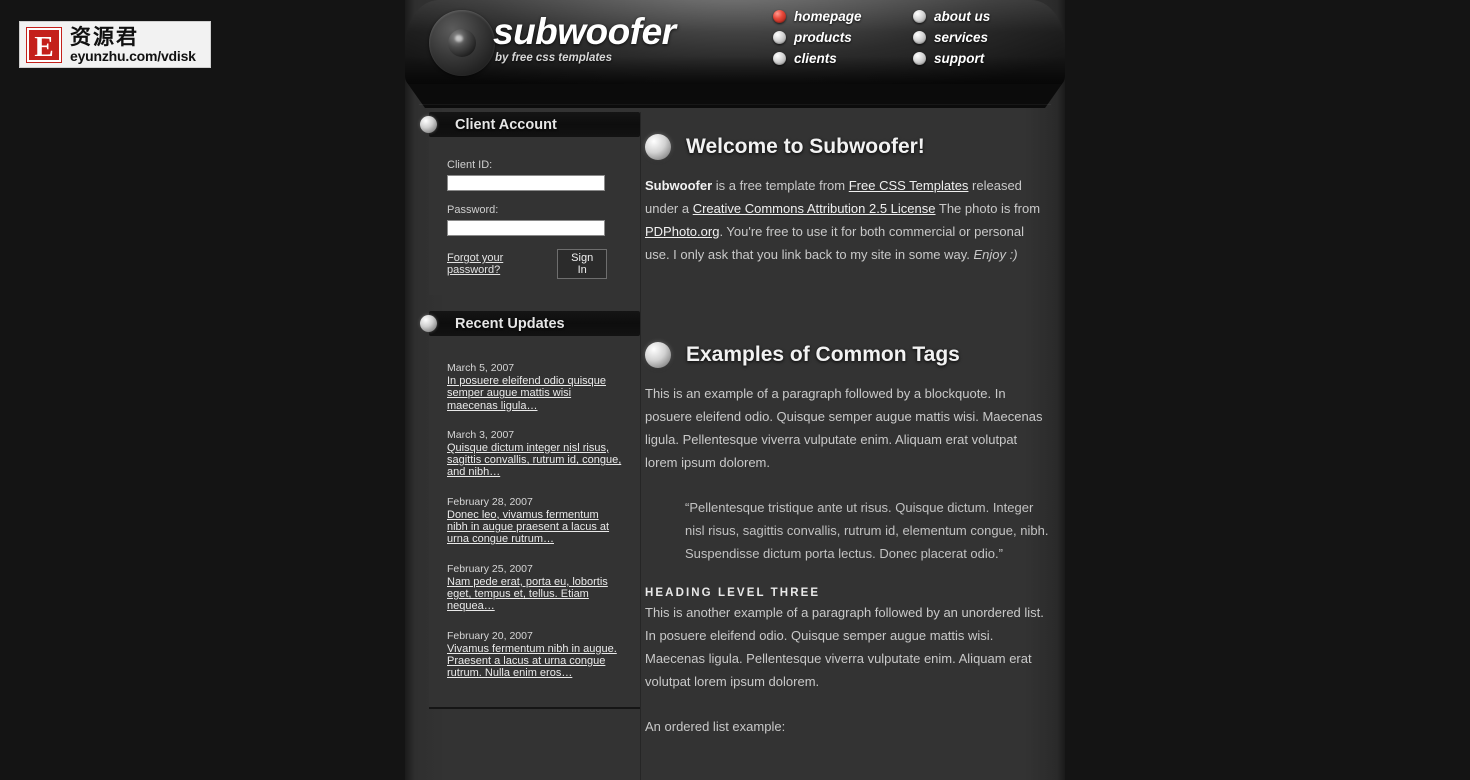 The image size is (1470, 780). I want to click on free-css-templates-link: Free CSS Templates, so click(909, 185).